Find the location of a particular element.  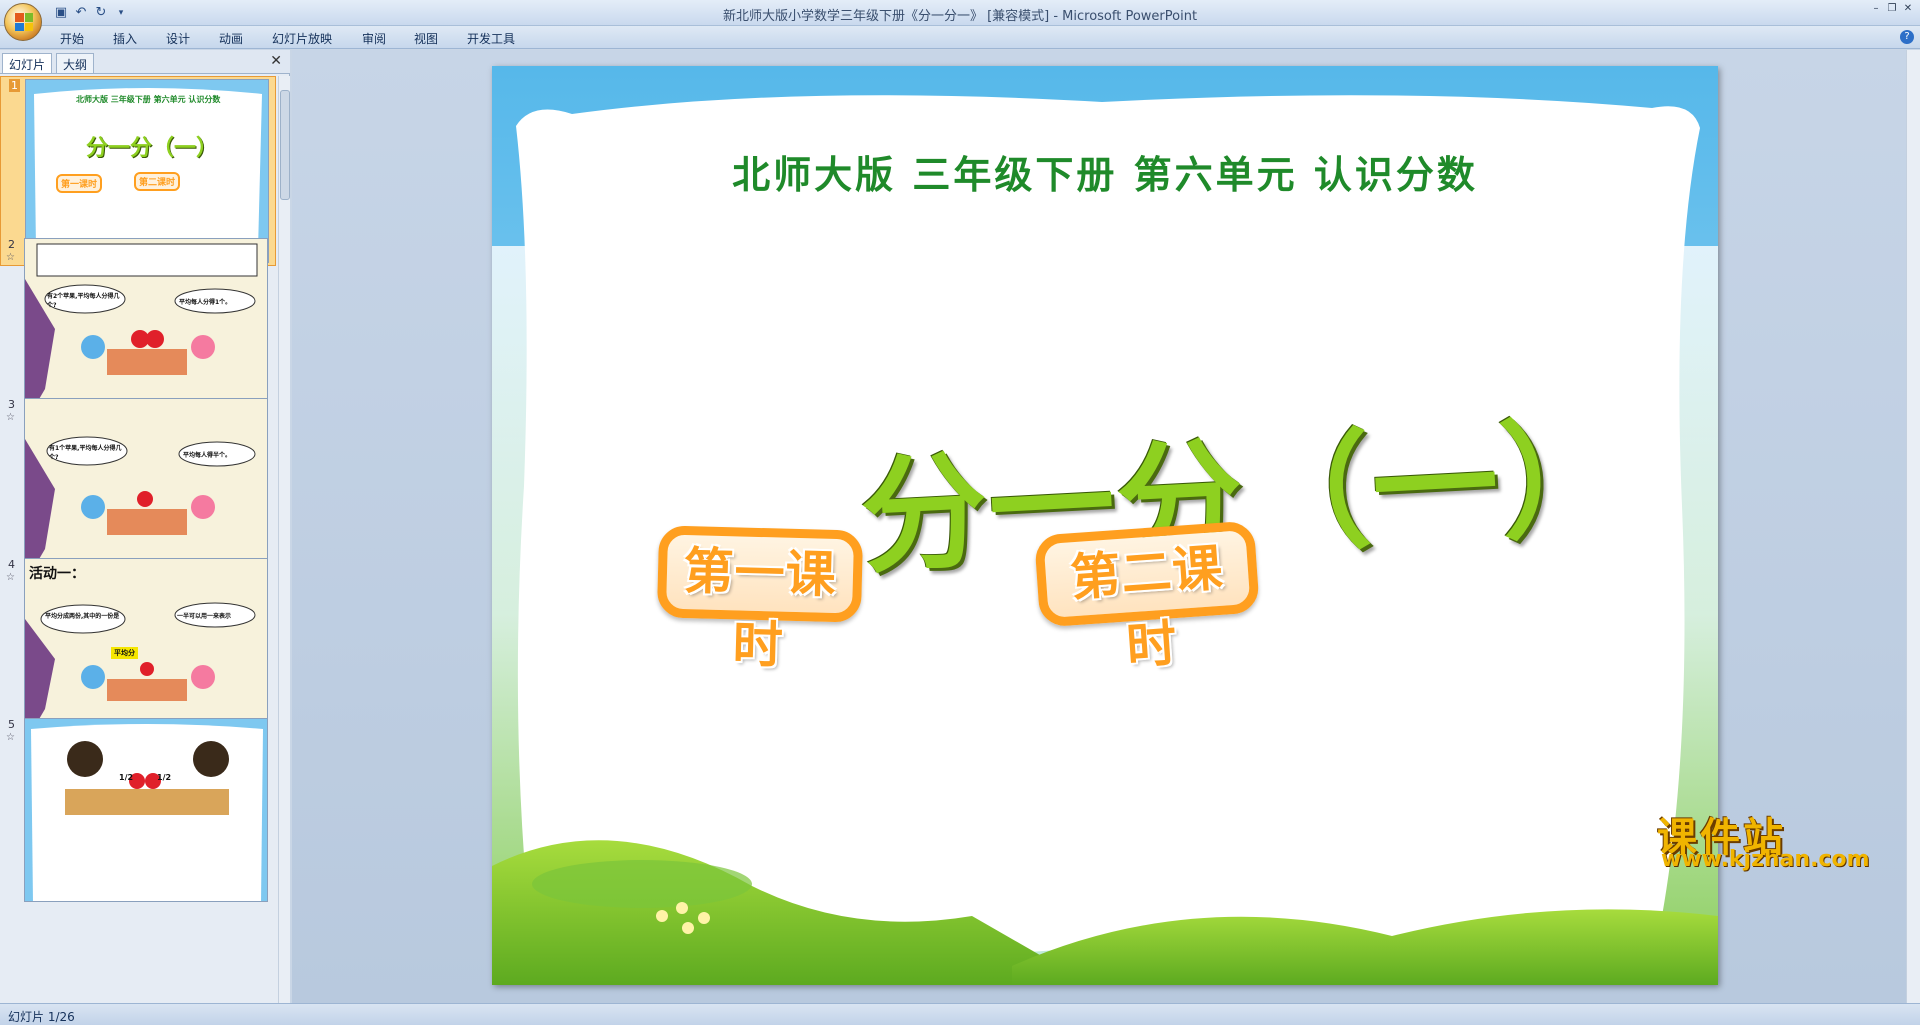

slide-number: 2 is located at coordinates (11, 244).